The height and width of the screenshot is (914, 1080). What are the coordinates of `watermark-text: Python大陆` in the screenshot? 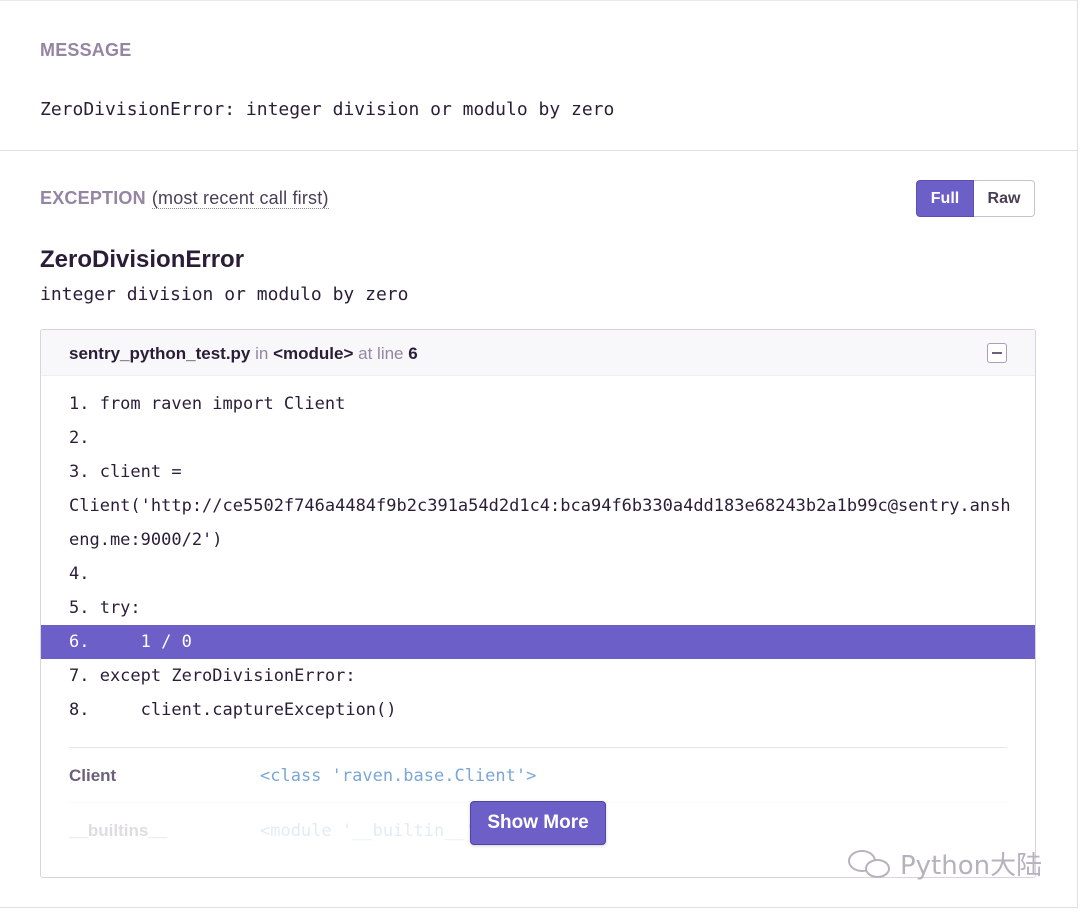 It's located at (971, 866).